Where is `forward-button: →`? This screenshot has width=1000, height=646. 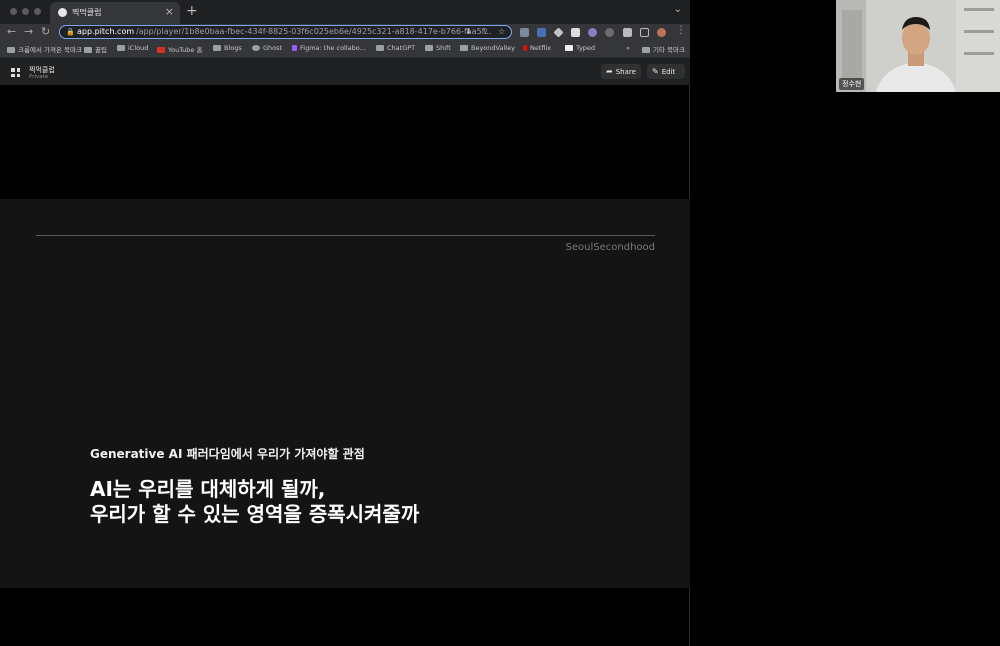
forward-button: → is located at coordinates (28, 31).